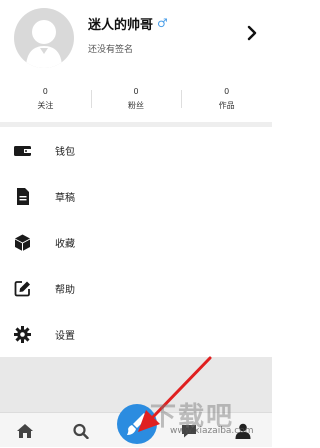 This screenshot has height=448, width=320. Describe the element at coordinates (136, 105) in the screenshot. I see `stat-fans-label: 粉丝` at that location.